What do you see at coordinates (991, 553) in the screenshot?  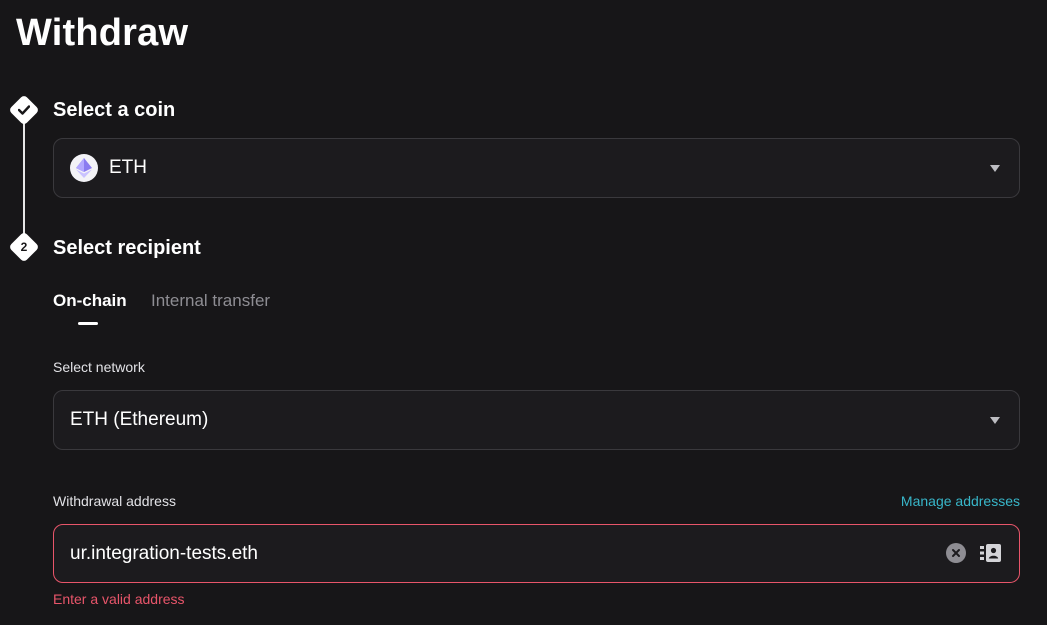 I see `address-book-icon` at bounding box center [991, 553].